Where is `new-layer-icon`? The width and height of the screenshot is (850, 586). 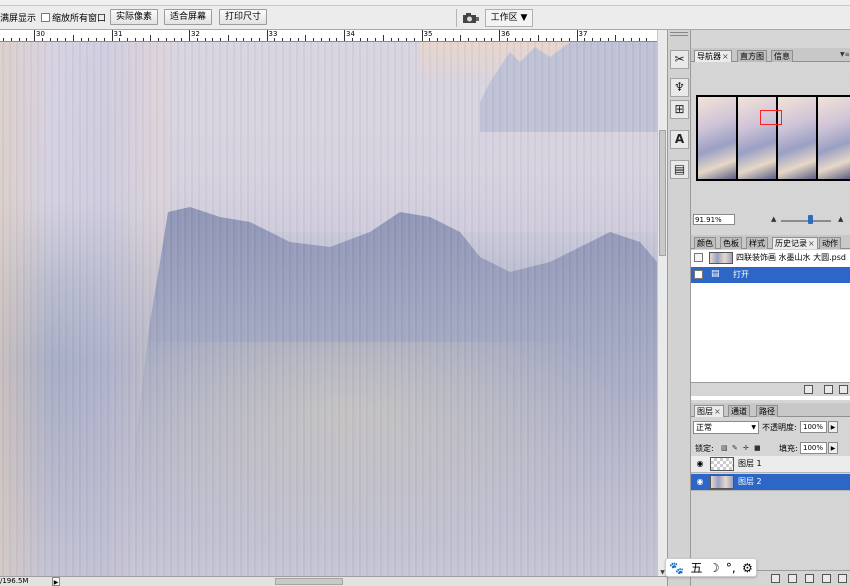 new-layer-icon is located at coordinates (826, 578).